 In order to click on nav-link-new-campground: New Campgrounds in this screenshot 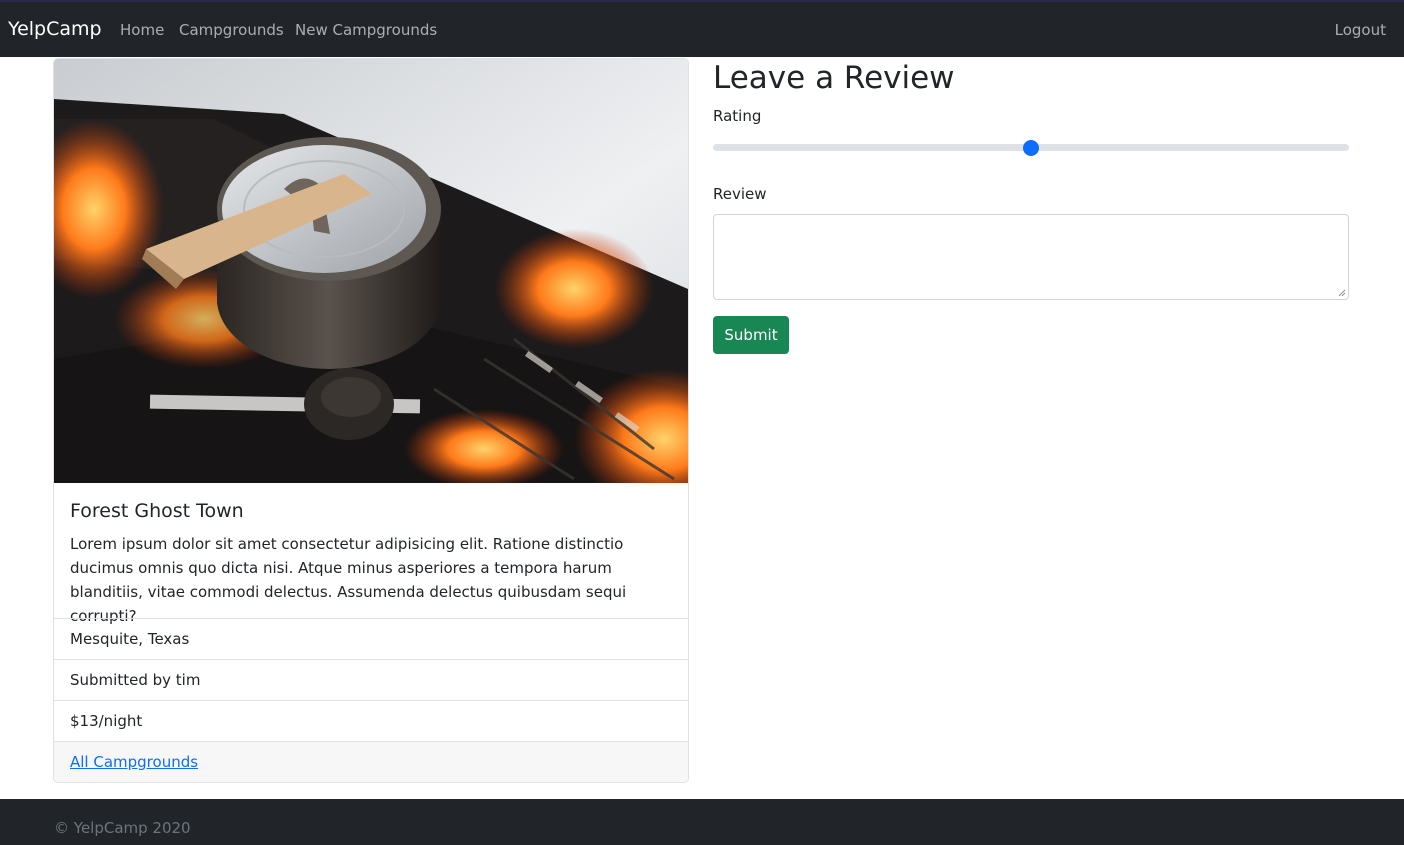, I will do `click(366, 30)`.